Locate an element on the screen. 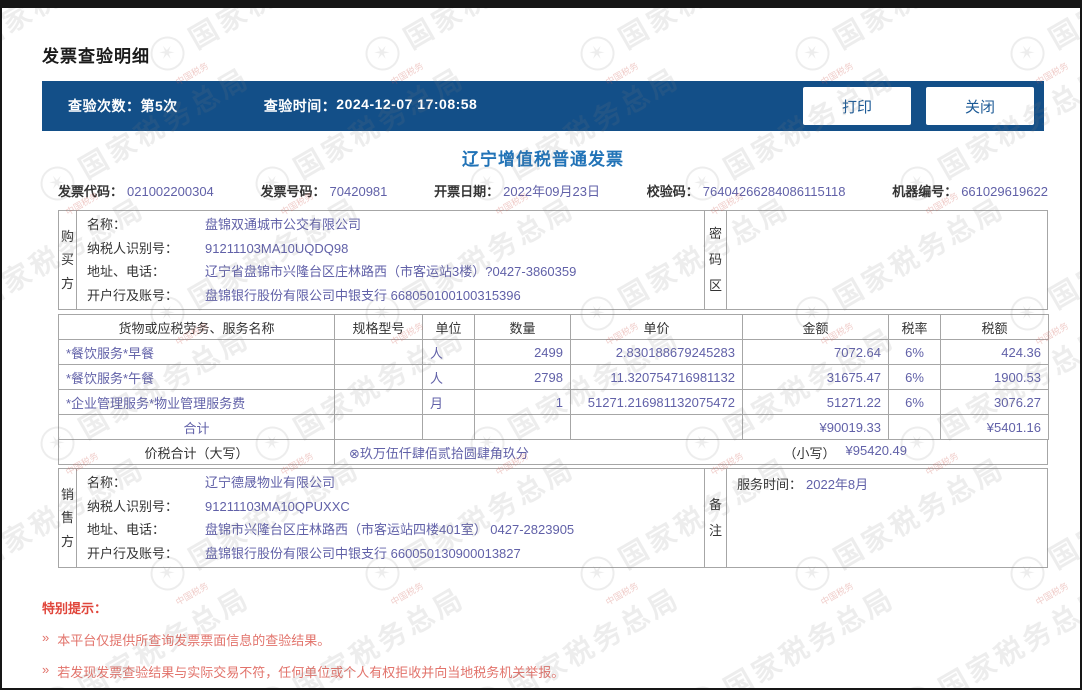 The height and width of the screenshot is (690, 1082). notice-item: » 本平台仅提供所查询发票票面信息的查验结果。 is located at coordinates (561, 639).